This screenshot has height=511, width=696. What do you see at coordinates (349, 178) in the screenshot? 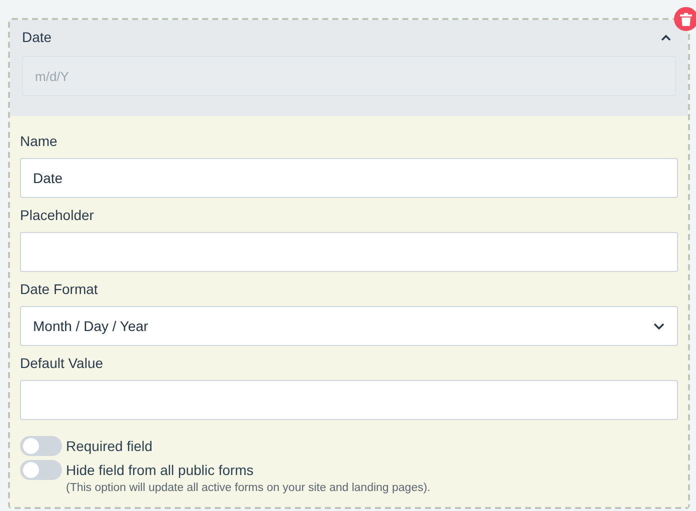
I see `input-field: Date` at bounding box center [349, 178].